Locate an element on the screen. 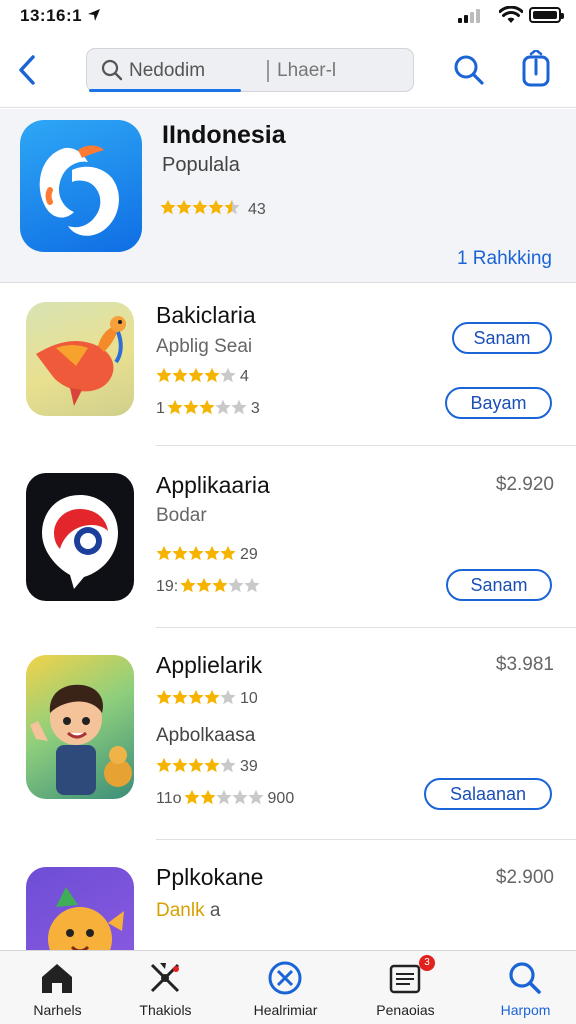 This screenshot has height=1024, width=576. app-price: $3.981 is located at coordinates (524, 664).